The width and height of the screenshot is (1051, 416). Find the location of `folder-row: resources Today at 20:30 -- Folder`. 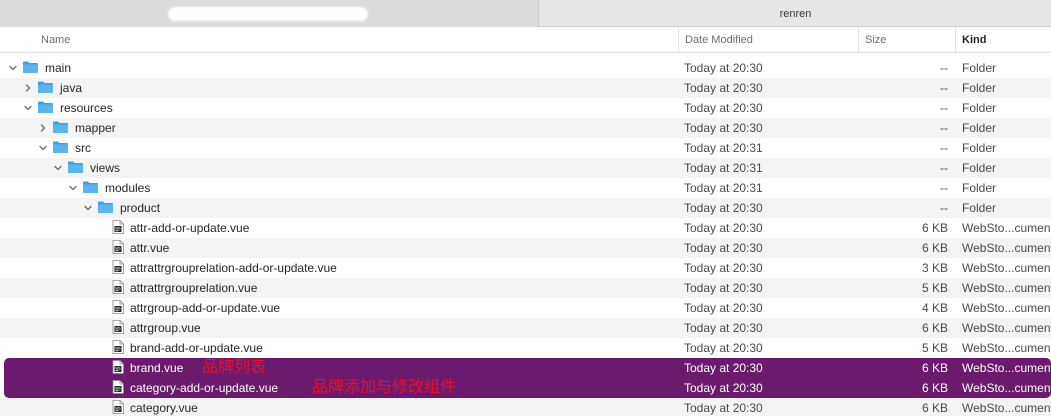

folder-row: resources Today at 20:30 -- Folder is located at coordinates (525, 108).